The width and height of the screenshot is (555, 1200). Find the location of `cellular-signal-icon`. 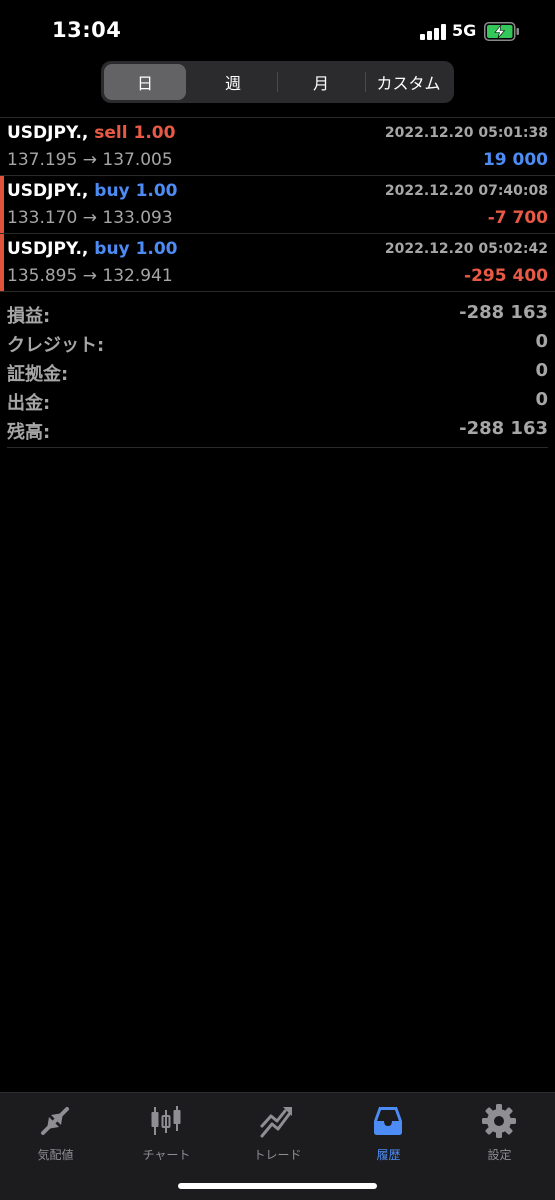

cellular-signal-icon is located at coordinates (433, 32).